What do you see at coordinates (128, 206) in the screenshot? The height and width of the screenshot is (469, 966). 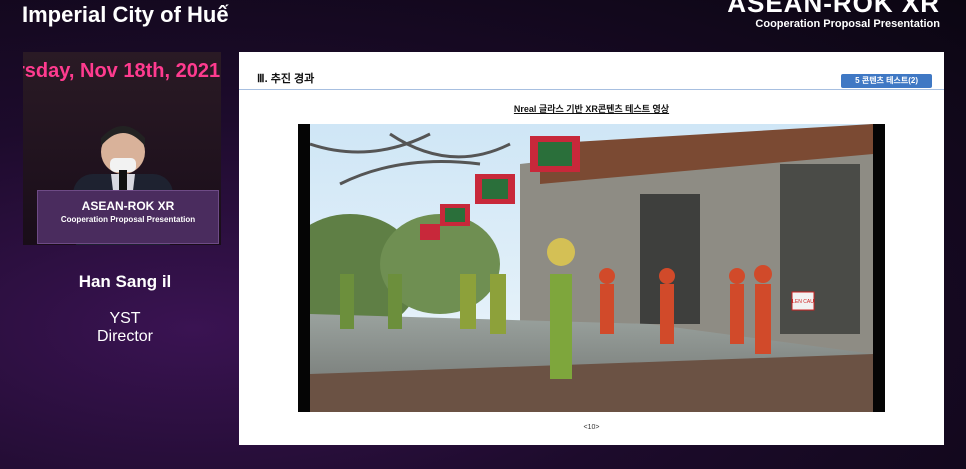 I see `podium-title: ASEAN-ROK XR` at bounding box center [128, 206].